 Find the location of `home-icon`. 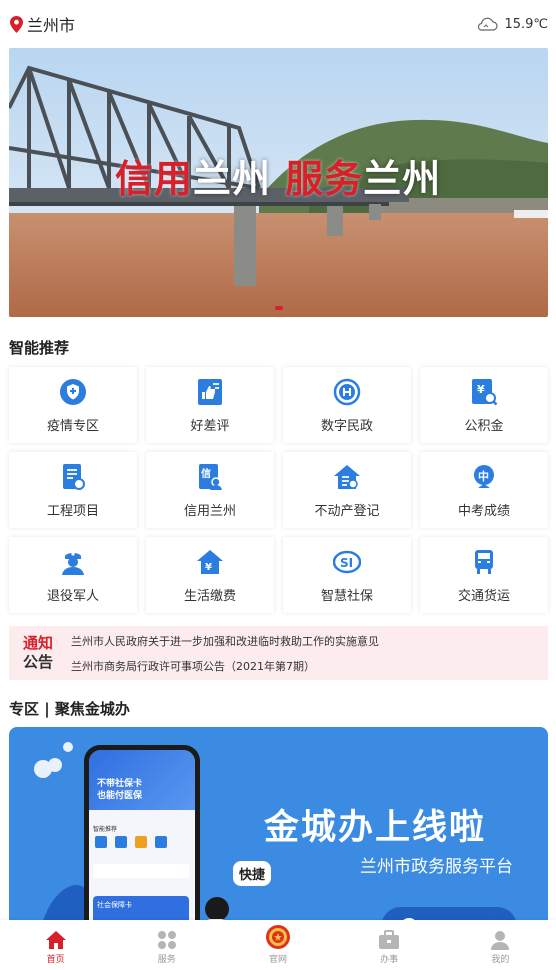

home-icon is located at coordinates (56, 938).